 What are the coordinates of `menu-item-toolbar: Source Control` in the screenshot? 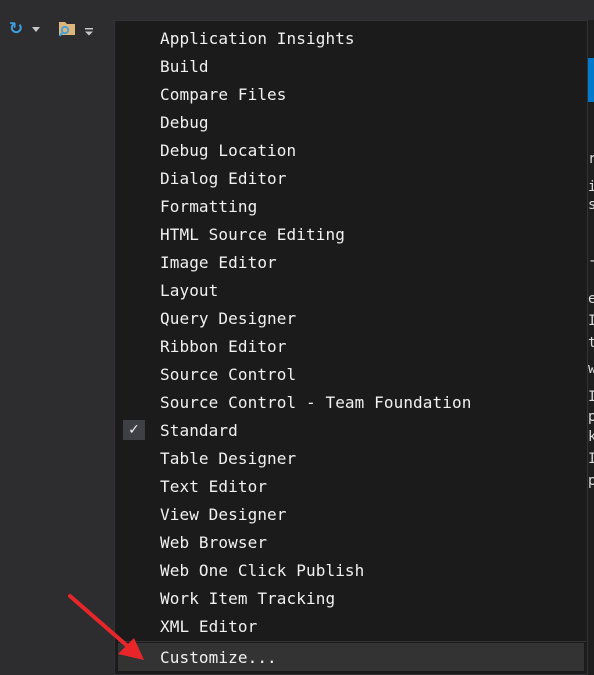 It's located at (351, 374).